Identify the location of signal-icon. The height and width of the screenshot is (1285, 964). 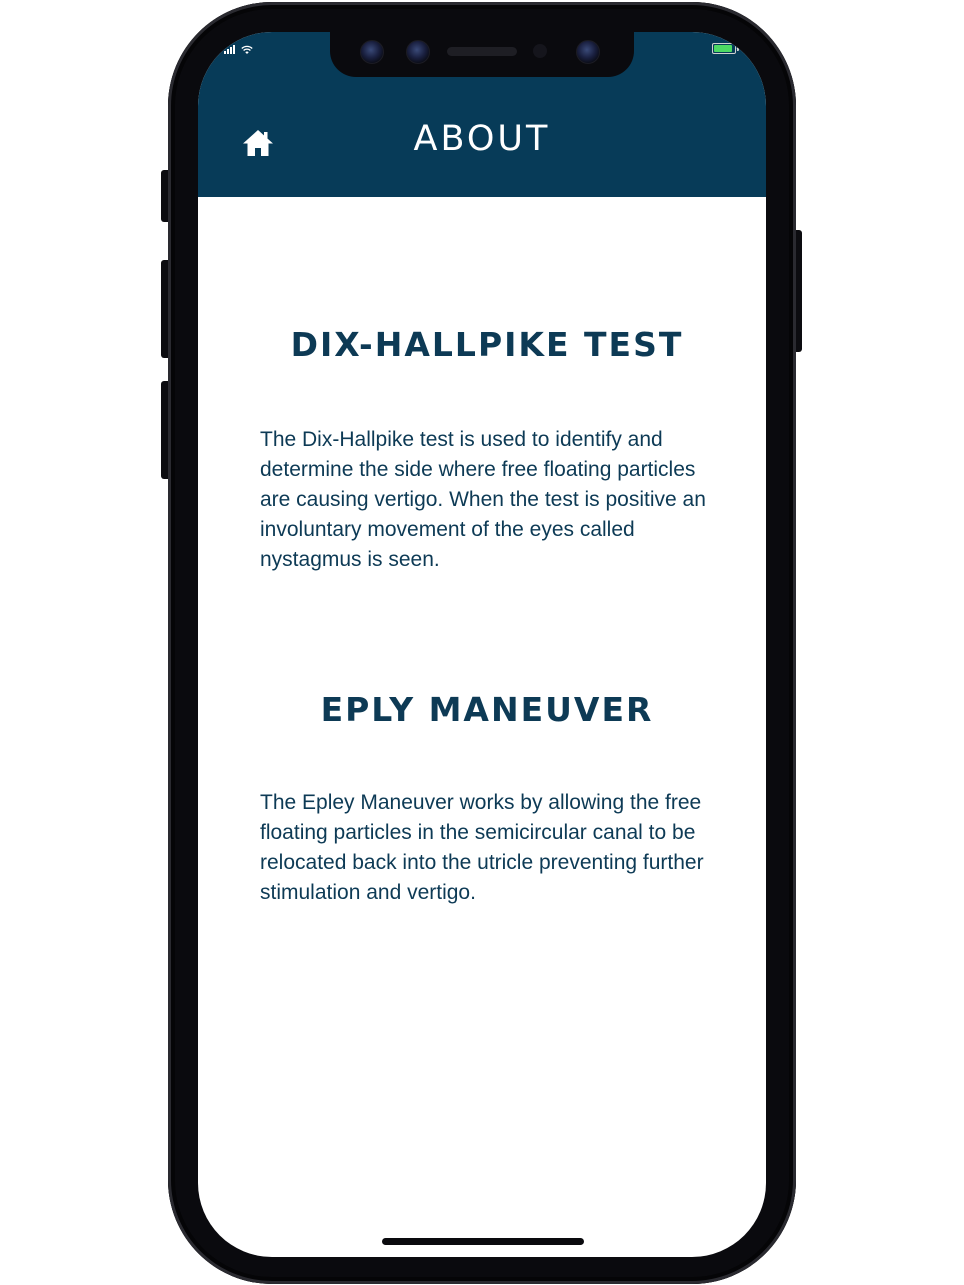
(229, 49).